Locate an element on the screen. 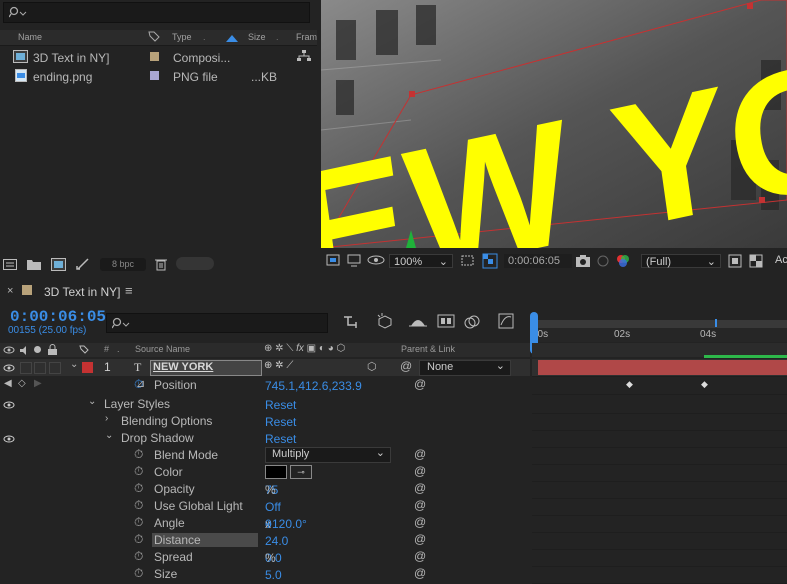  motion-blur-icon is located at coordinates (472, 321).